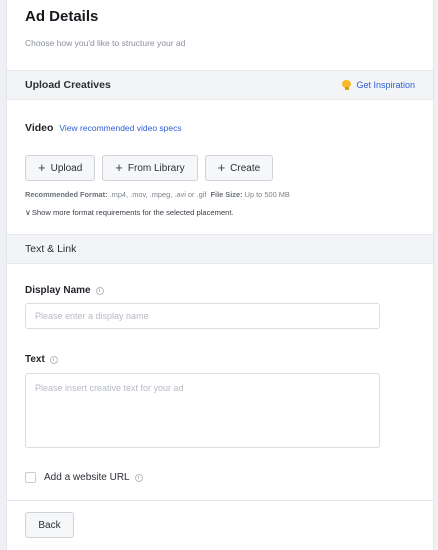 The width and height of the screenshot is (438, 550). I want to click on back-button: Back, so click(49, 525).